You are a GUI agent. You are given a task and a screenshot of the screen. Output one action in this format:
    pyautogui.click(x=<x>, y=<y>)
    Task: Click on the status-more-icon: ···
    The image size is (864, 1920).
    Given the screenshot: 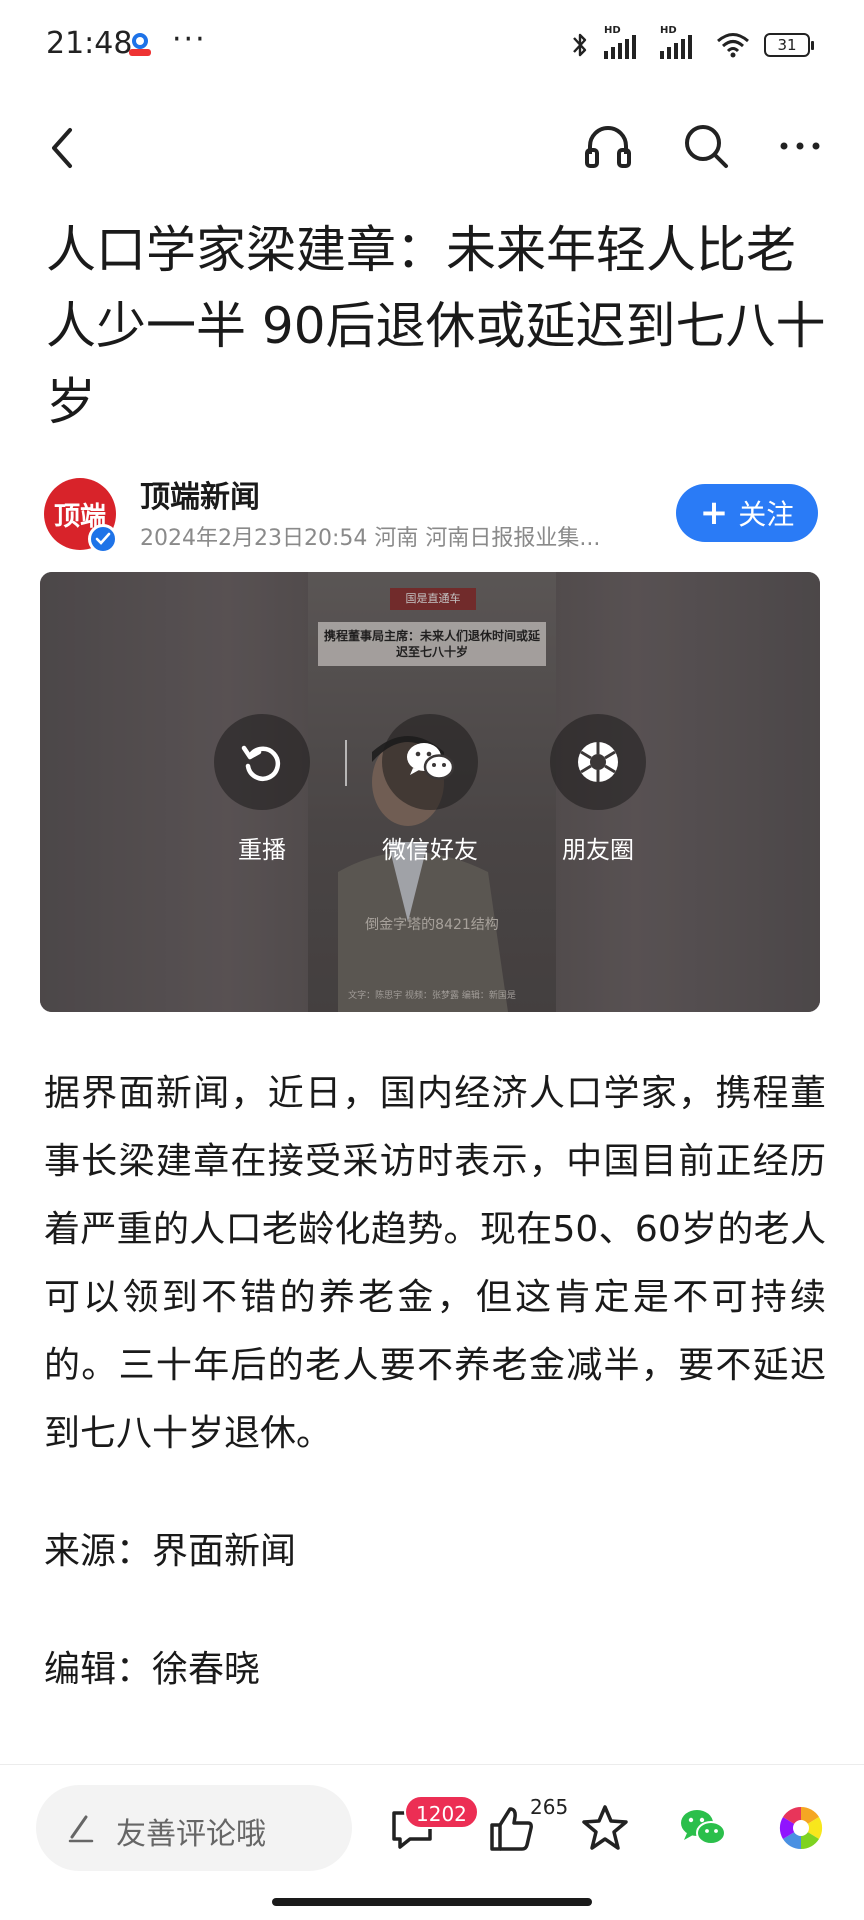 What is the action you would take?
    pyautogui.click(x=189, y=39)
    